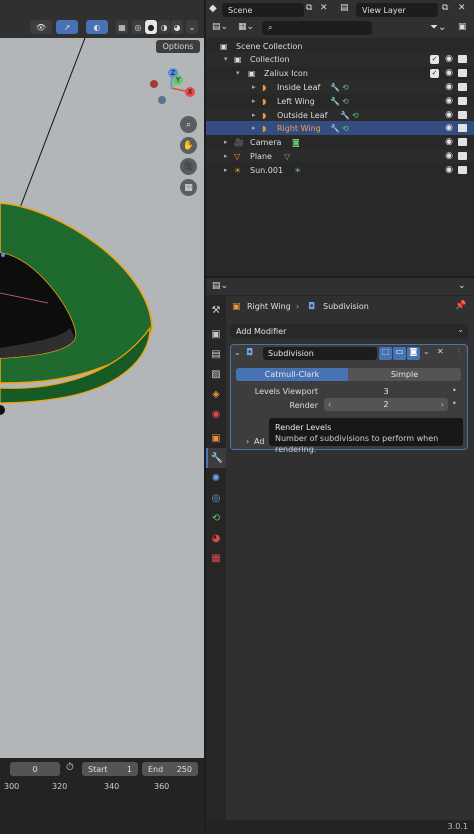  I want to click on material-shading-button: ◑, so click(164, 27).